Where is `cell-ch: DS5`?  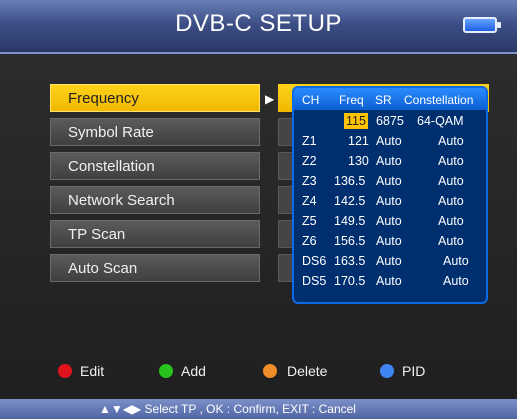
cell-ch: DS5 is located at coordinates (314, 281).